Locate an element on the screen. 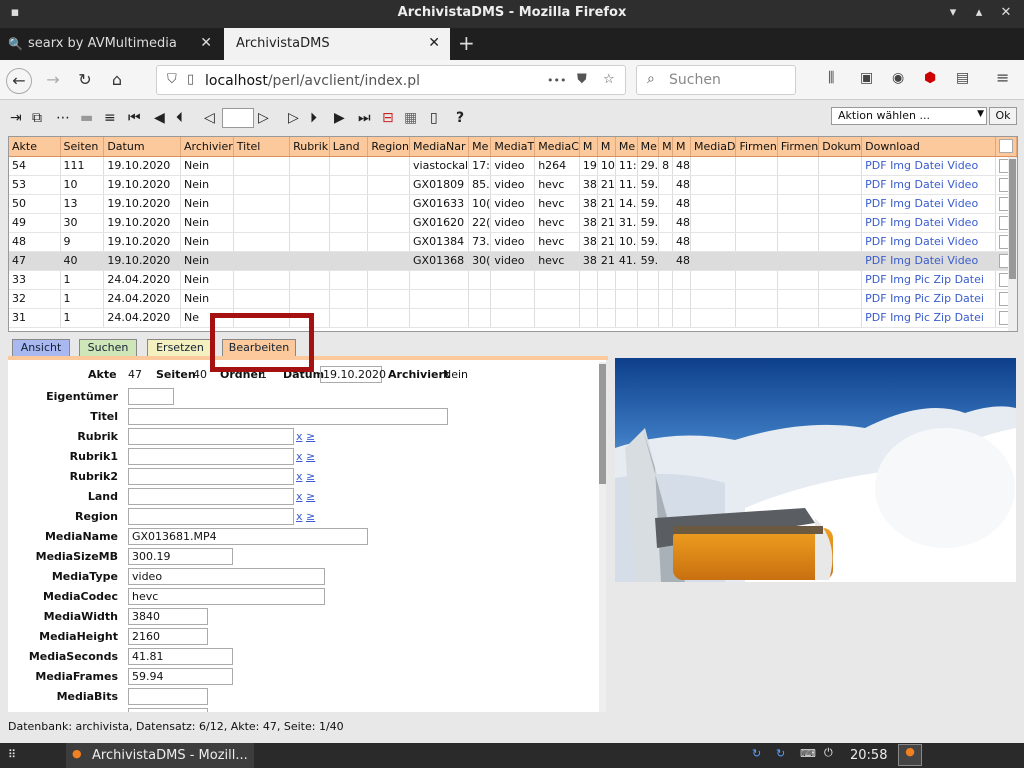 This screenshot has width=1024, height=768. column-header: Datum is located at coordinates (142, 147).